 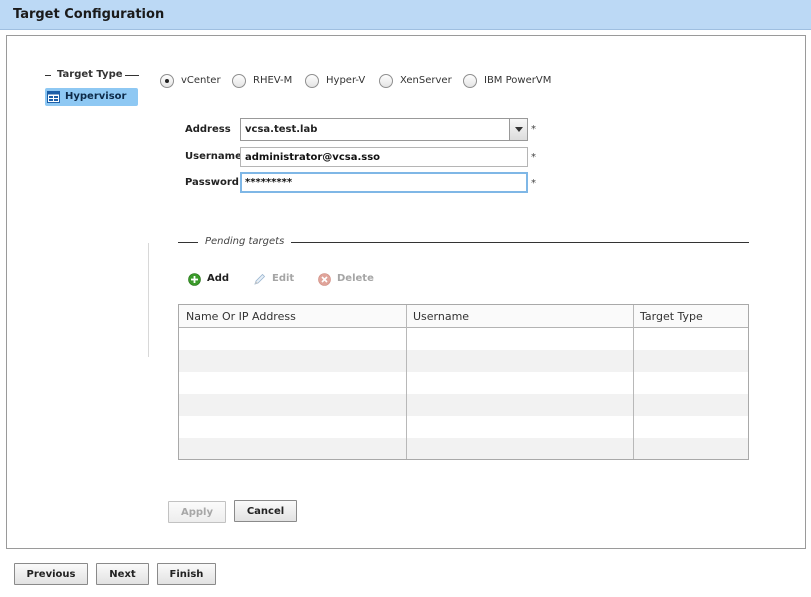 I want to click on column-header-target-type: Target Type, so click(x=671, y=316).